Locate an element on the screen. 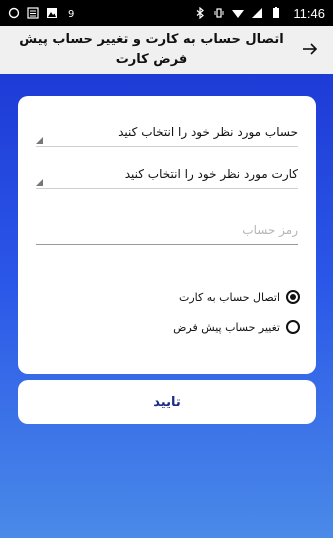 The width and height of the screenshot is (333, 538). radio-label-link-account: اتصال حساب به کارت is located at coordinates (229, 297).